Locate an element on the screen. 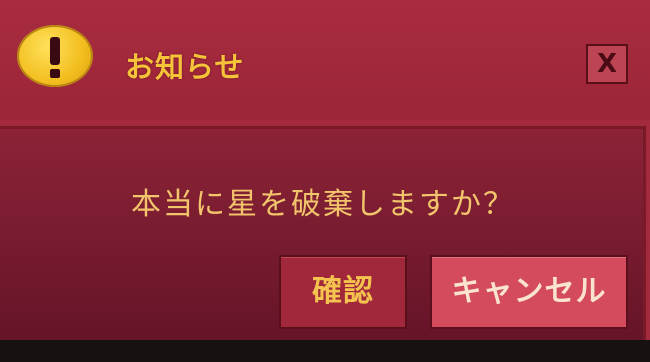 The width and height of the screenshot is (650, 362). close-icon: X is located at coordinates (607, 64).